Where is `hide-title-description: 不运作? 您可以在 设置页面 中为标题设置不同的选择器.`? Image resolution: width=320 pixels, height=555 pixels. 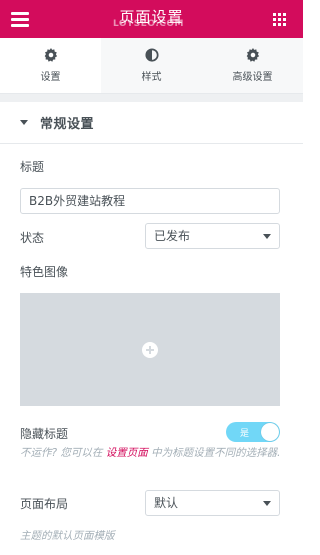
hide-title-description: 不运作? 您可以在 设置页面 中为标题设置不同的选择器. is located at coordinates (152, 453).